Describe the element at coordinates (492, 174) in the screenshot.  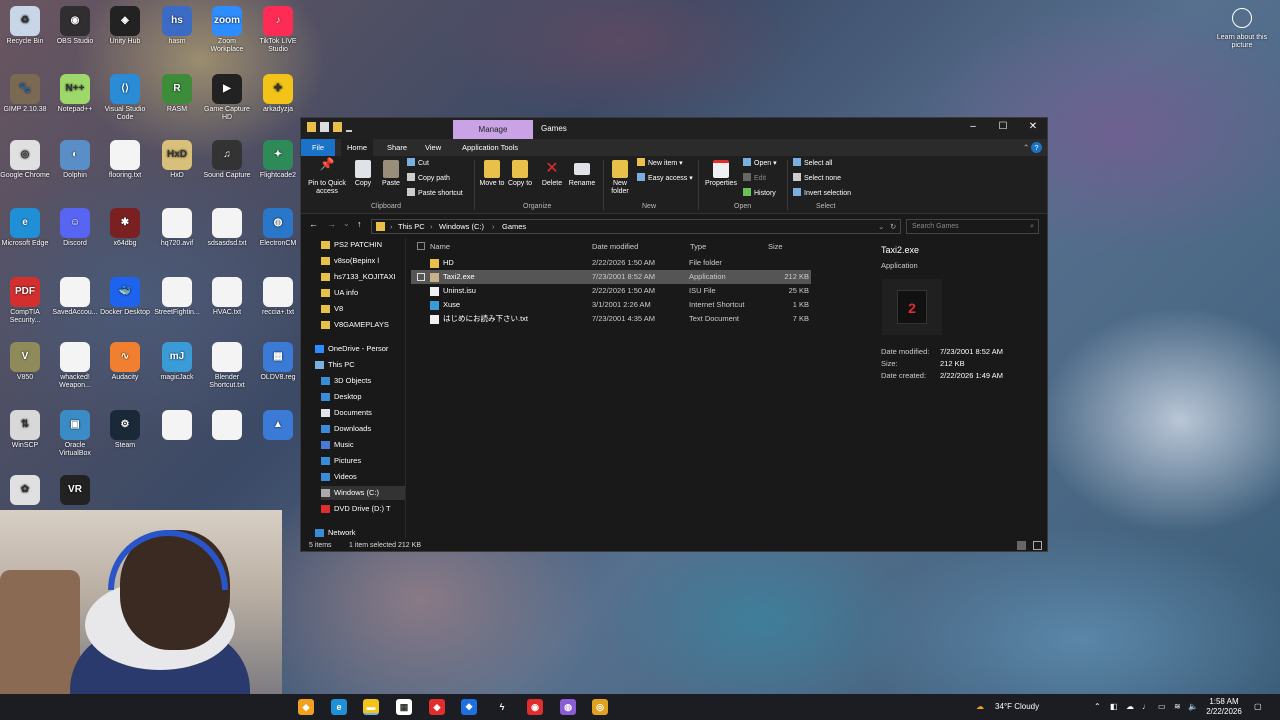
I see `move-to-button: Move to` at that location.